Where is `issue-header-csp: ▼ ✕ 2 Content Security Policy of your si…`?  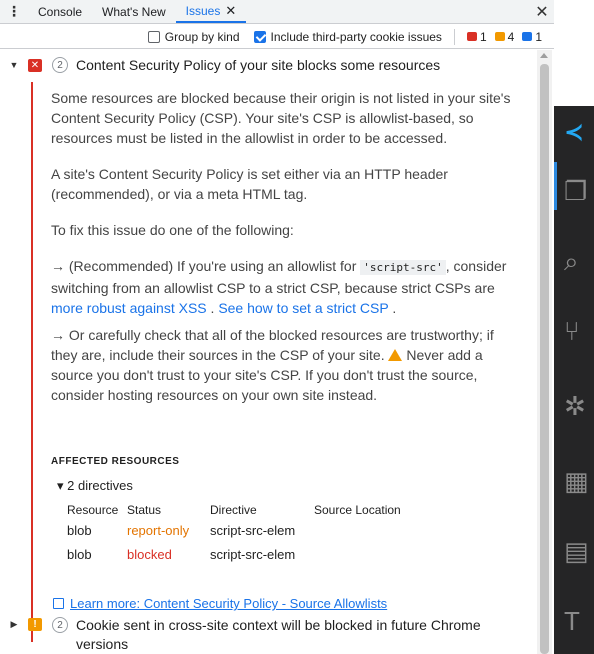
issue-header-csp: ▼ ✕ 2 Content Security Policy of your si… is located at coordinates (268, 65).